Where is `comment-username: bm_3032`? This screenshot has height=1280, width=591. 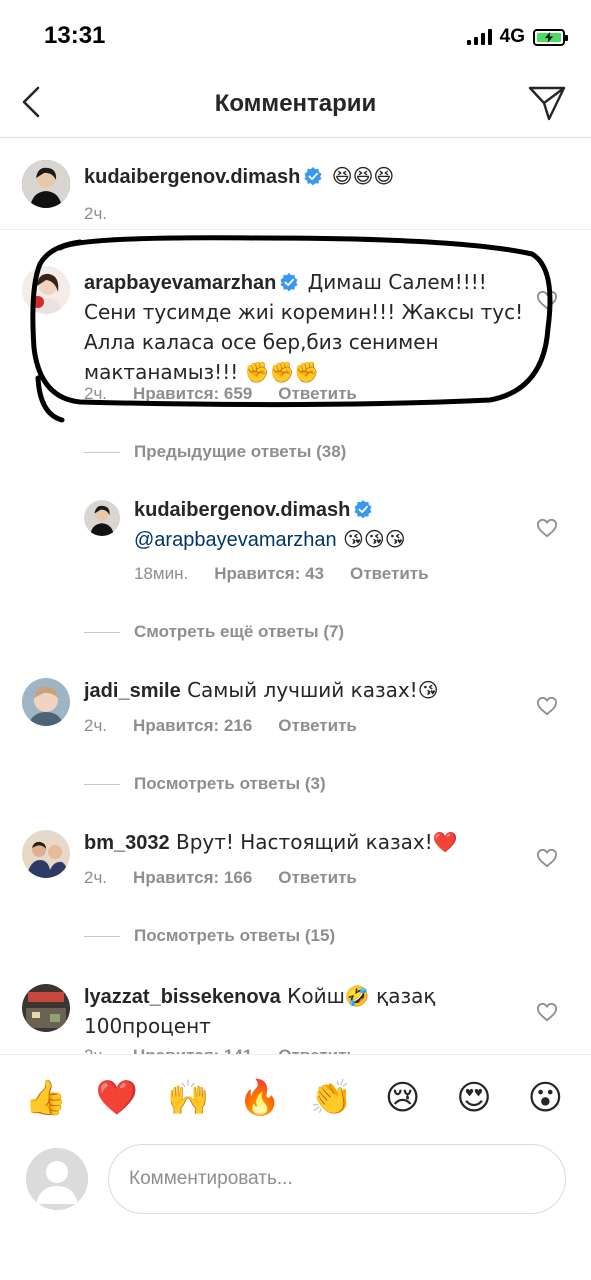 comment-username: bm_3032 is located at coordinates (127, 843).